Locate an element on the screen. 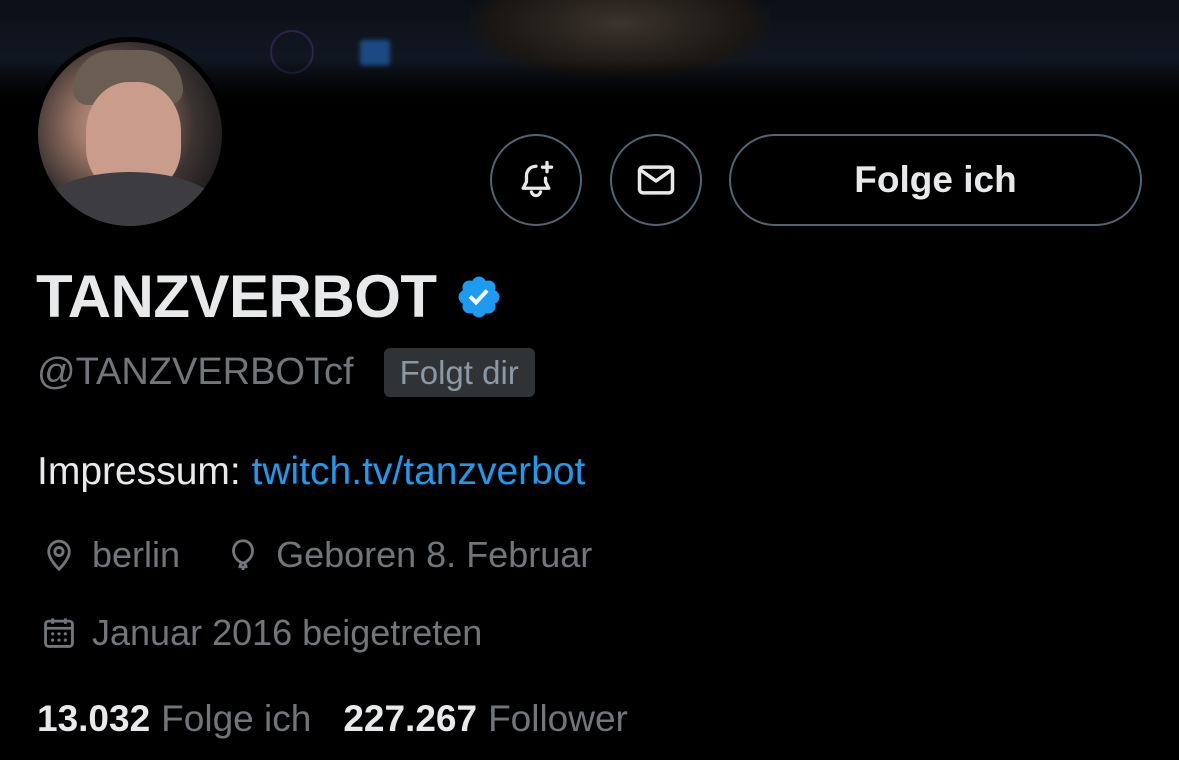  bio-prefix: Impressum: is located at coordinates (144, 471).